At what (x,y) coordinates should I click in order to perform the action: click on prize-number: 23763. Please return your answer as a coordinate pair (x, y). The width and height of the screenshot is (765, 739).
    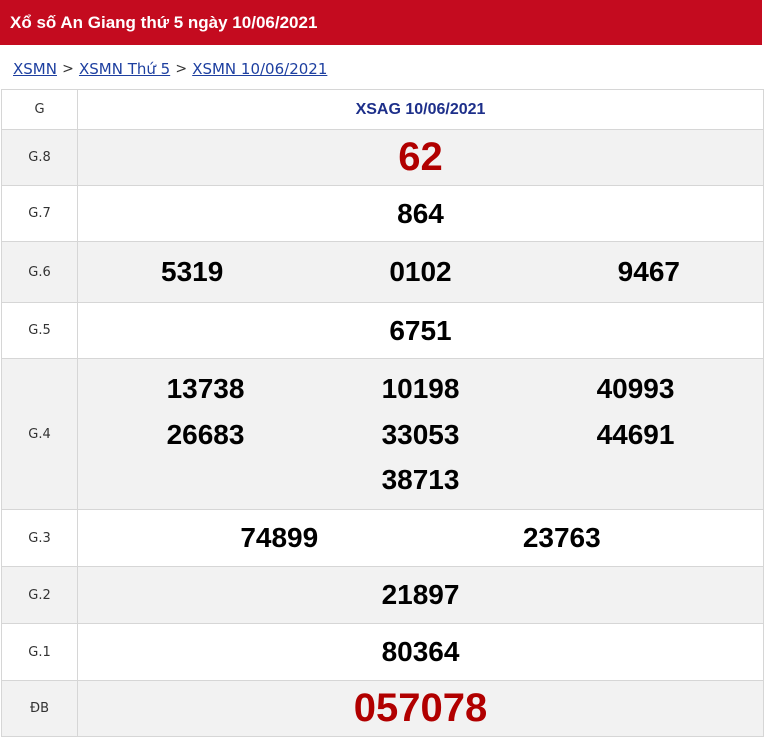
    Looking at the image, I should click on (561, 537).